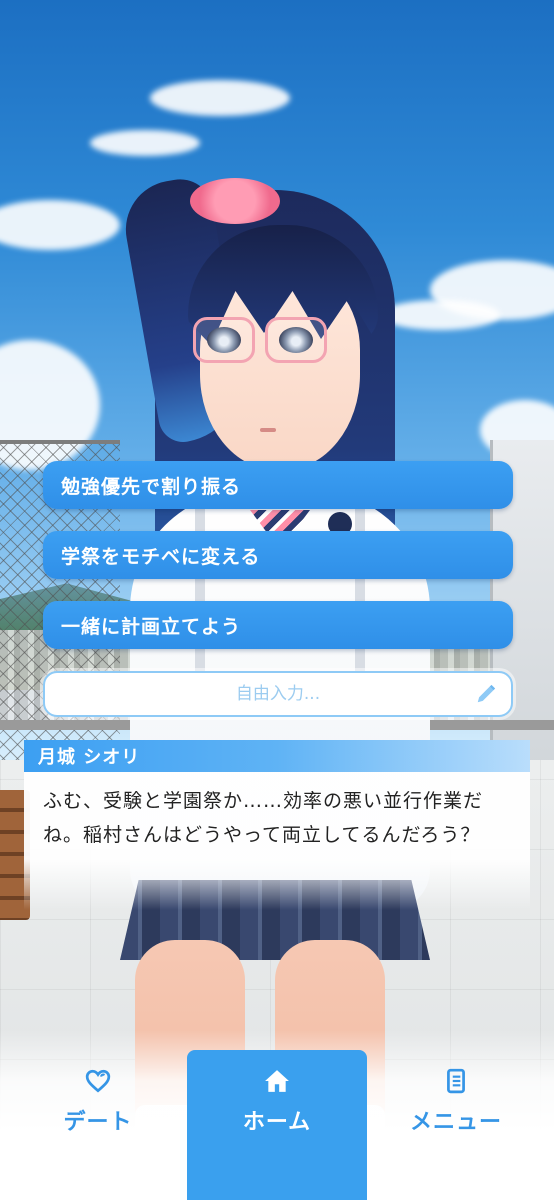  I want to click on speaker-nameplate: 月城 シオリ, so click(277, 756).